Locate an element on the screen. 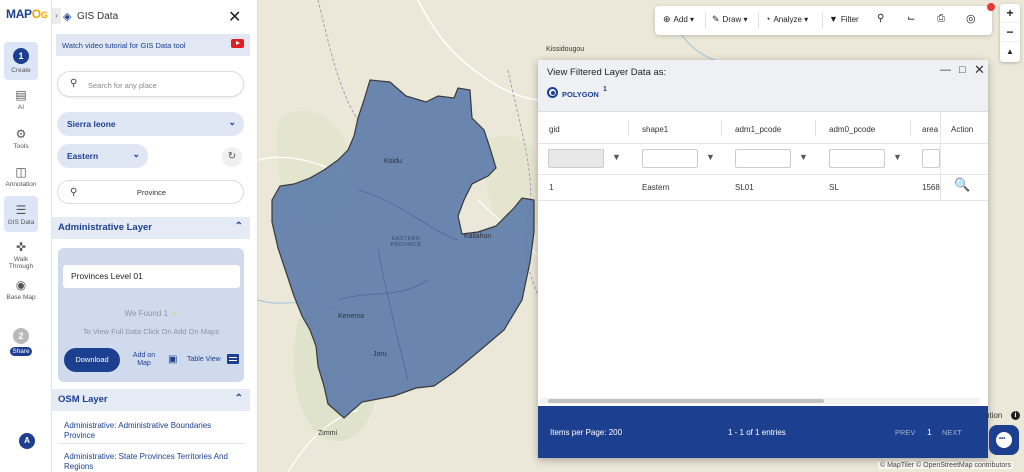 Image resolution: width=1024 pixels, height=472 pixels. youtube-icon is located at coordinates (237, 43).